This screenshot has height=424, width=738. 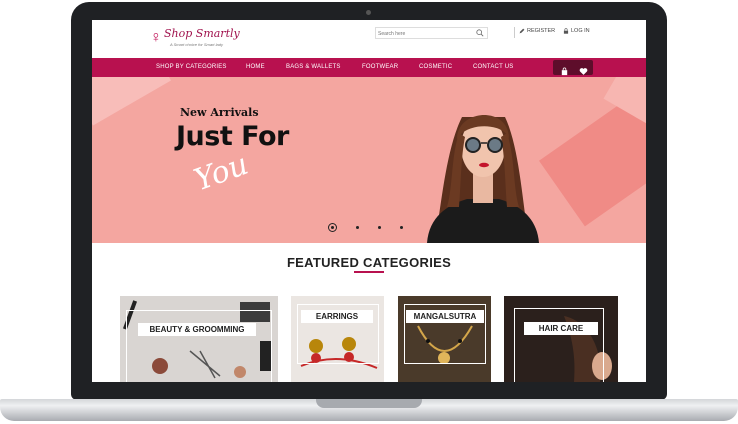 What do you see at coordinates (561, 328) in the screenshot?
I see `category-label-hair-care: HAIR CARE` at bounding box center [561, 328].